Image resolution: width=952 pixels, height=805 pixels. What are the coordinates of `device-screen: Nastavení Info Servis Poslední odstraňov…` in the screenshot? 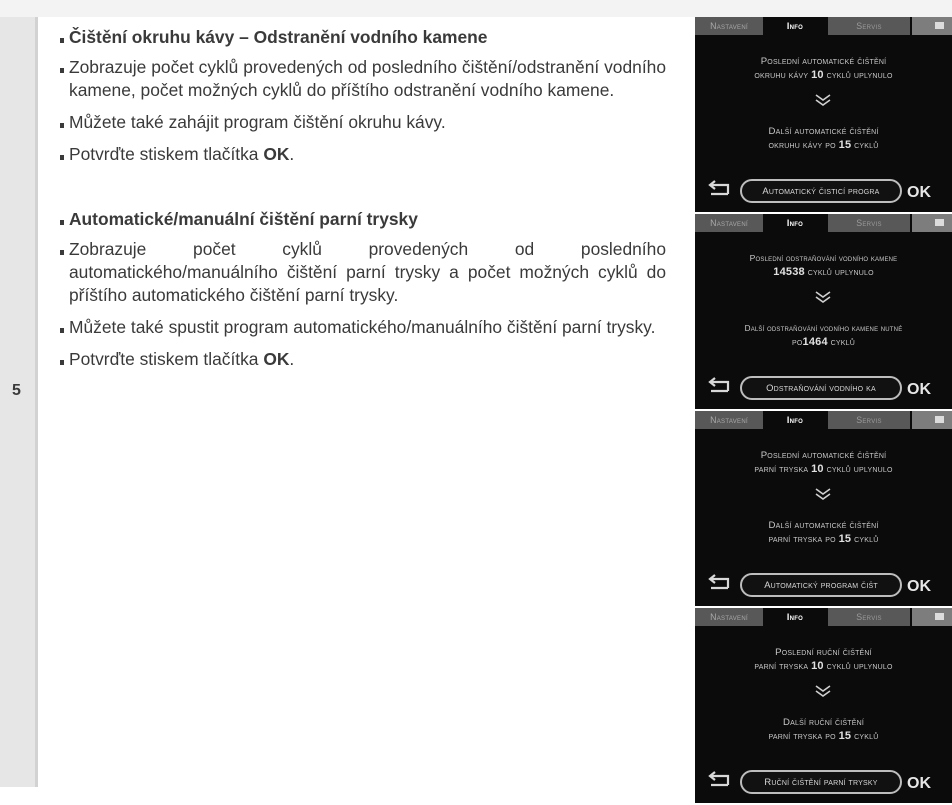 It's located at (823, 311).